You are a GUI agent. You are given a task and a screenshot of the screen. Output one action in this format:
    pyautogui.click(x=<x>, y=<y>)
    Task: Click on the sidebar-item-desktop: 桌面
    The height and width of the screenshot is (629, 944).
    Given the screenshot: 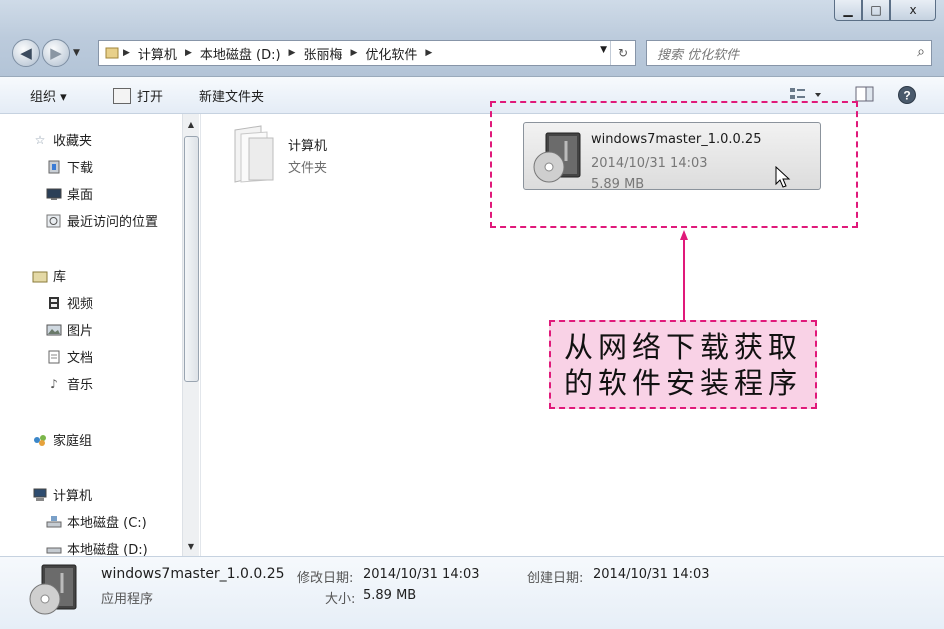 What is the action you would take?
    pyautogui.click(x=69, y=193)
    